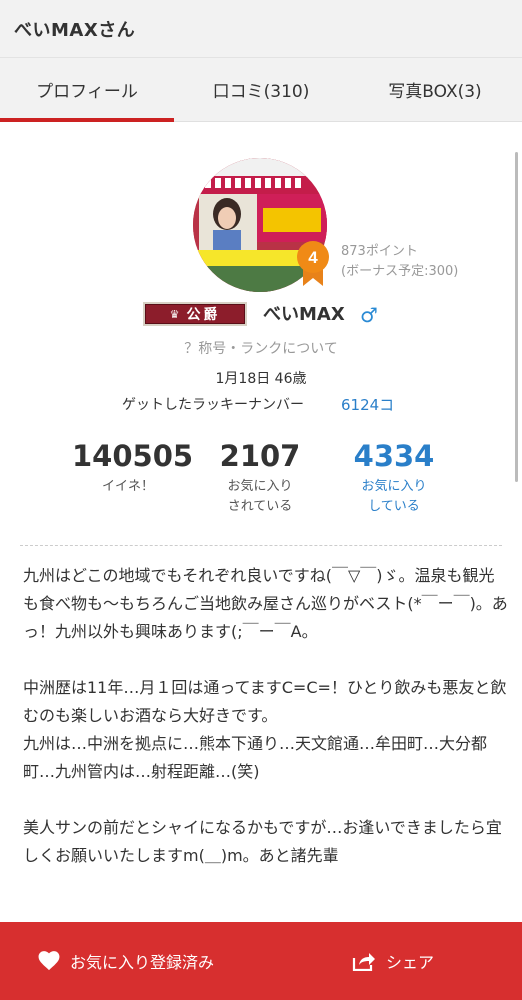  What do you see at coordinates (49, 961) in the screenshot?
I see `heart-icon` at bounding box center [49, 961].